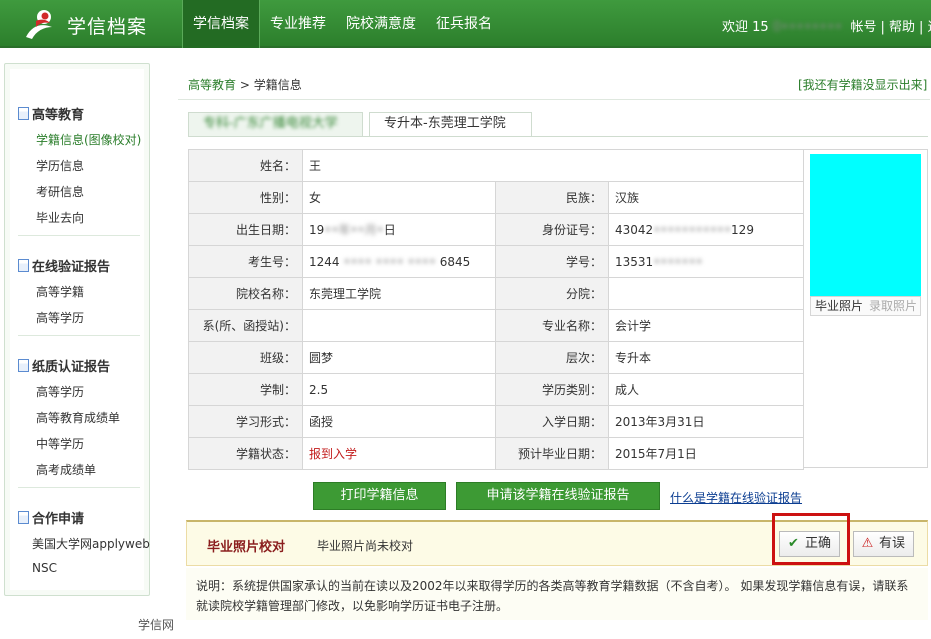 This screenshot has width=931, height=639. Describe the element at coordinates (706, 293) in the screenshot. I see `branch-value` at that location.